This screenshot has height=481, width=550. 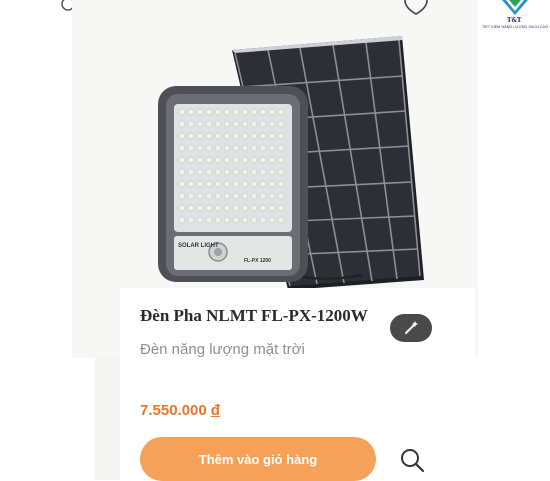 What do you see at coordinates (173, 410) in the screenshot?
I see `price-value: 7.550.000` at bounding box center [173, 410].